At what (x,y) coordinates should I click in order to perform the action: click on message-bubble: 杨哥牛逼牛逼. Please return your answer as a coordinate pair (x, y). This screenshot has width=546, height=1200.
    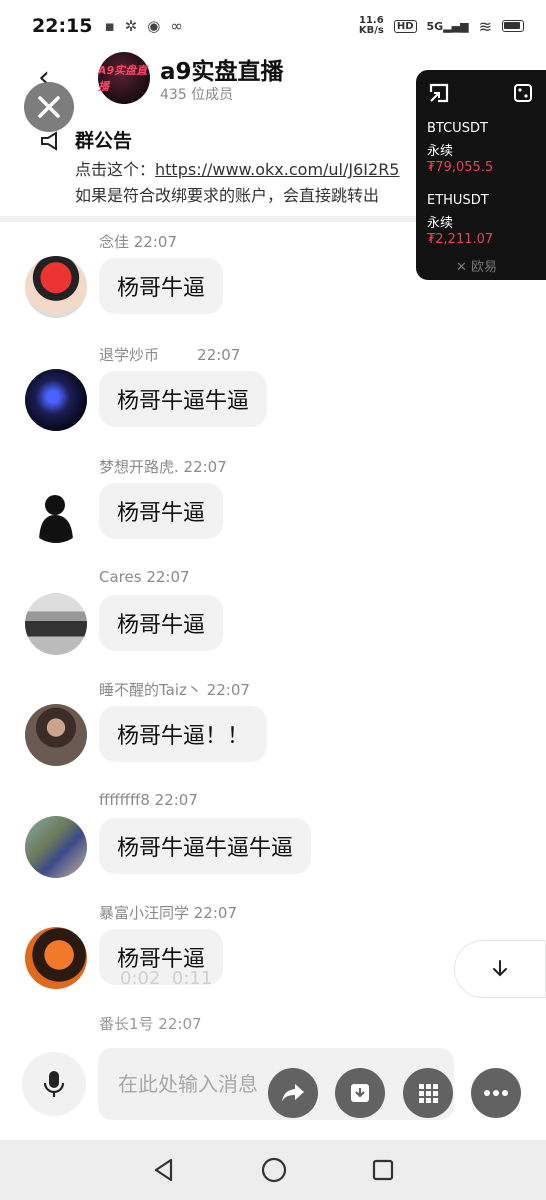
    Looking at the image, I should click on (183, 399).